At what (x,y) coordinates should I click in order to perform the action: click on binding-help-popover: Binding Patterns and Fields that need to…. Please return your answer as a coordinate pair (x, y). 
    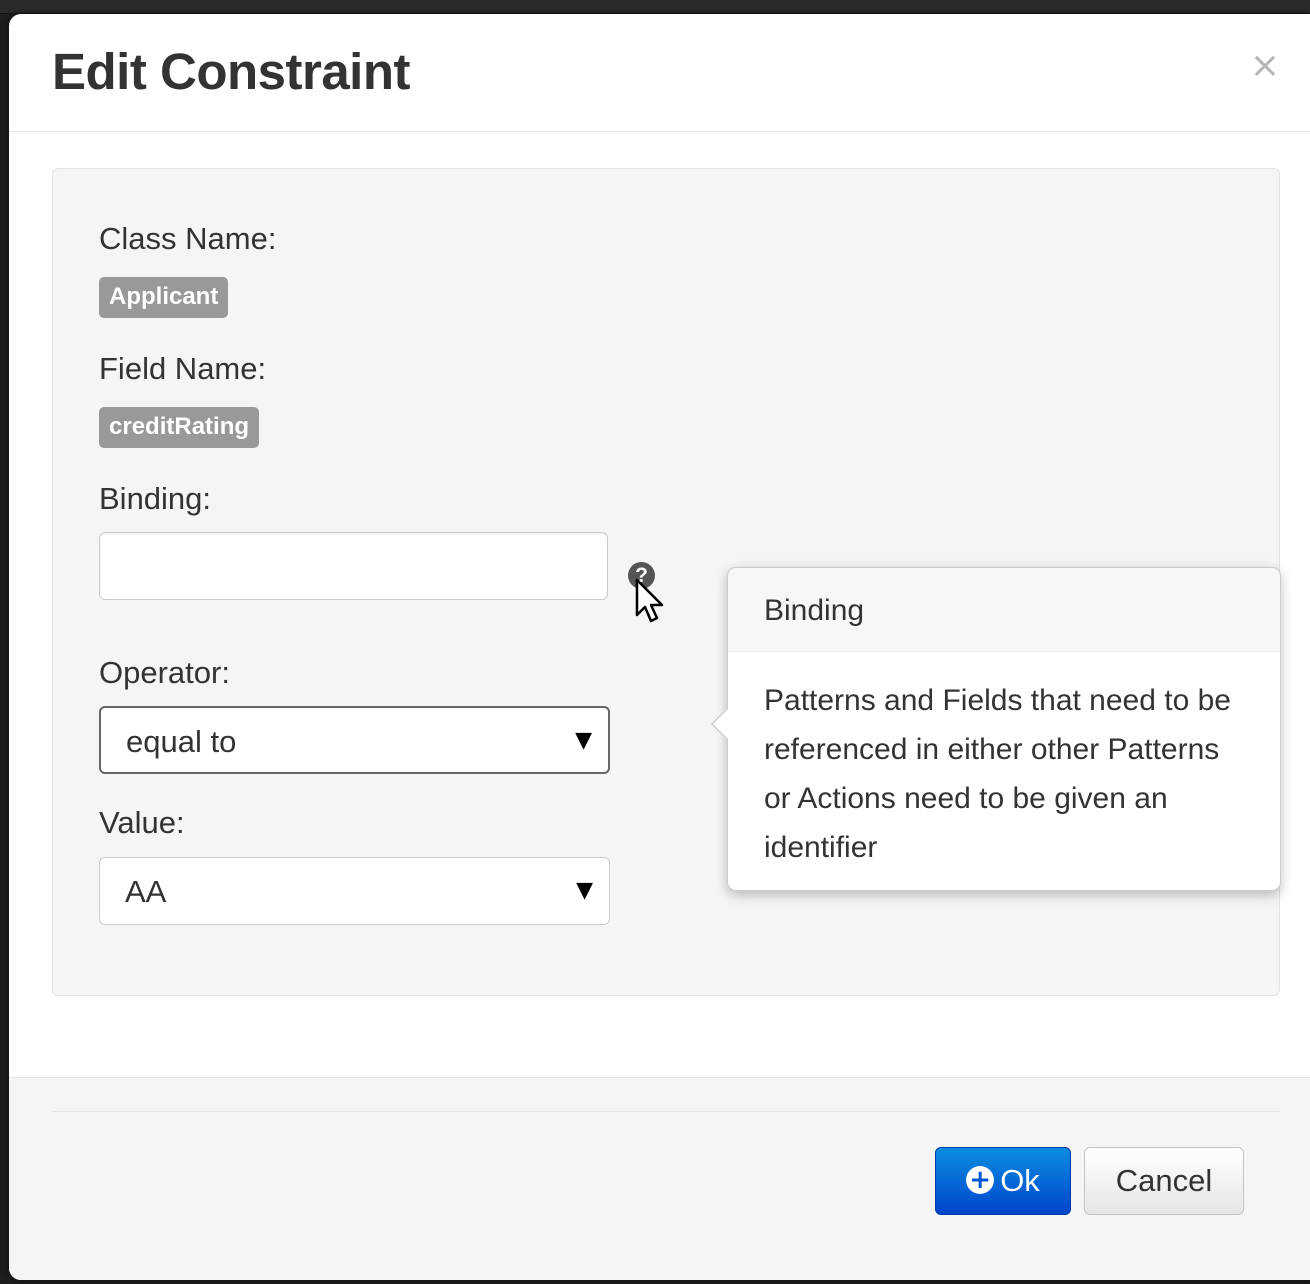
    Looking at the image, I should click on (996, 729).